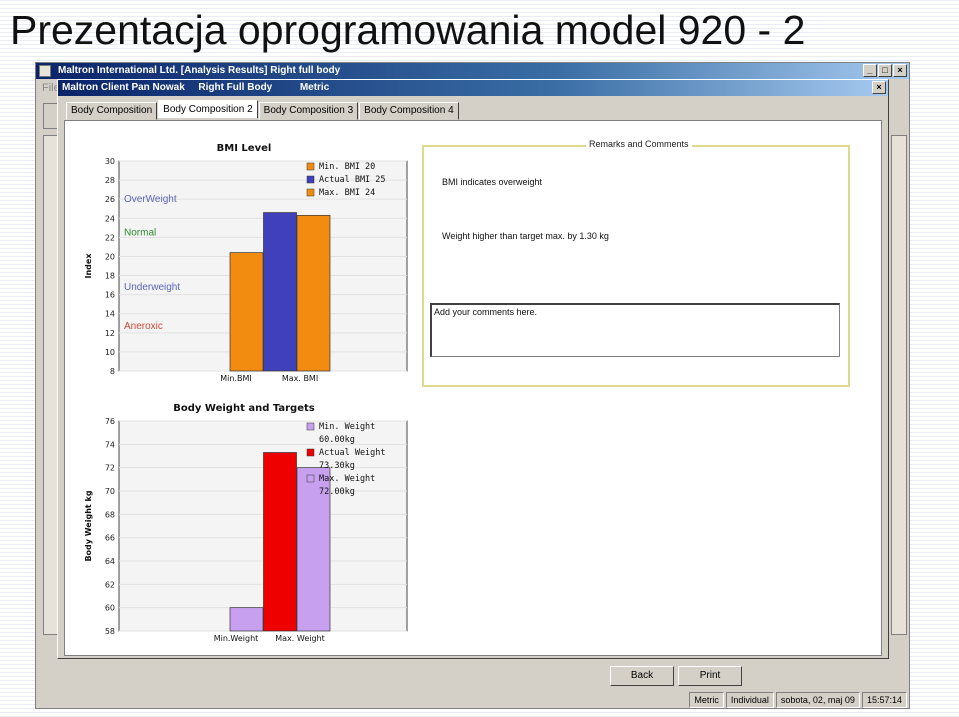  I want to click on y-tick-label: 30, so click(110, 161).